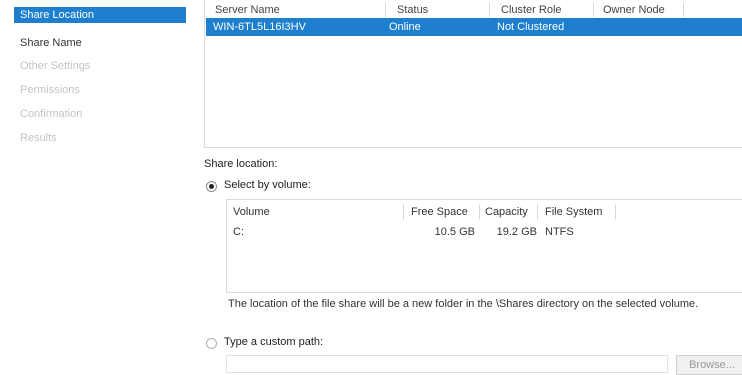  Describe the element at coordinates (55, 66) in the screenshot. I see `nav-item-other-settings: Other Settings` at that location.